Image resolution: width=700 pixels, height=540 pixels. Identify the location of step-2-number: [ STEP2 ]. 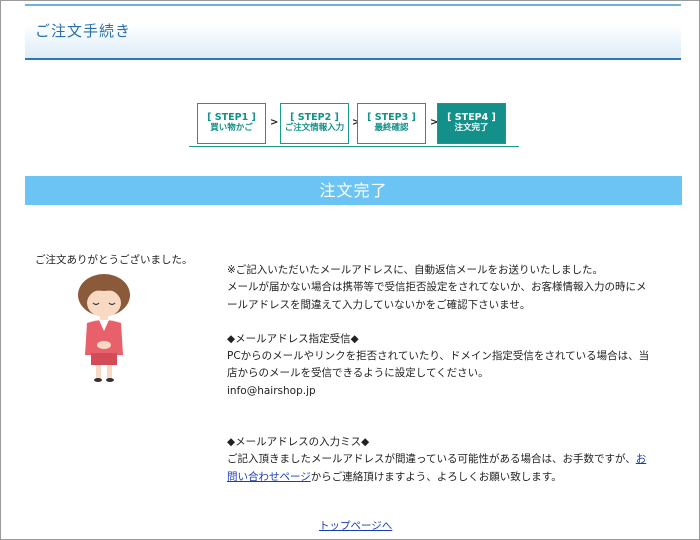
(314, 117).